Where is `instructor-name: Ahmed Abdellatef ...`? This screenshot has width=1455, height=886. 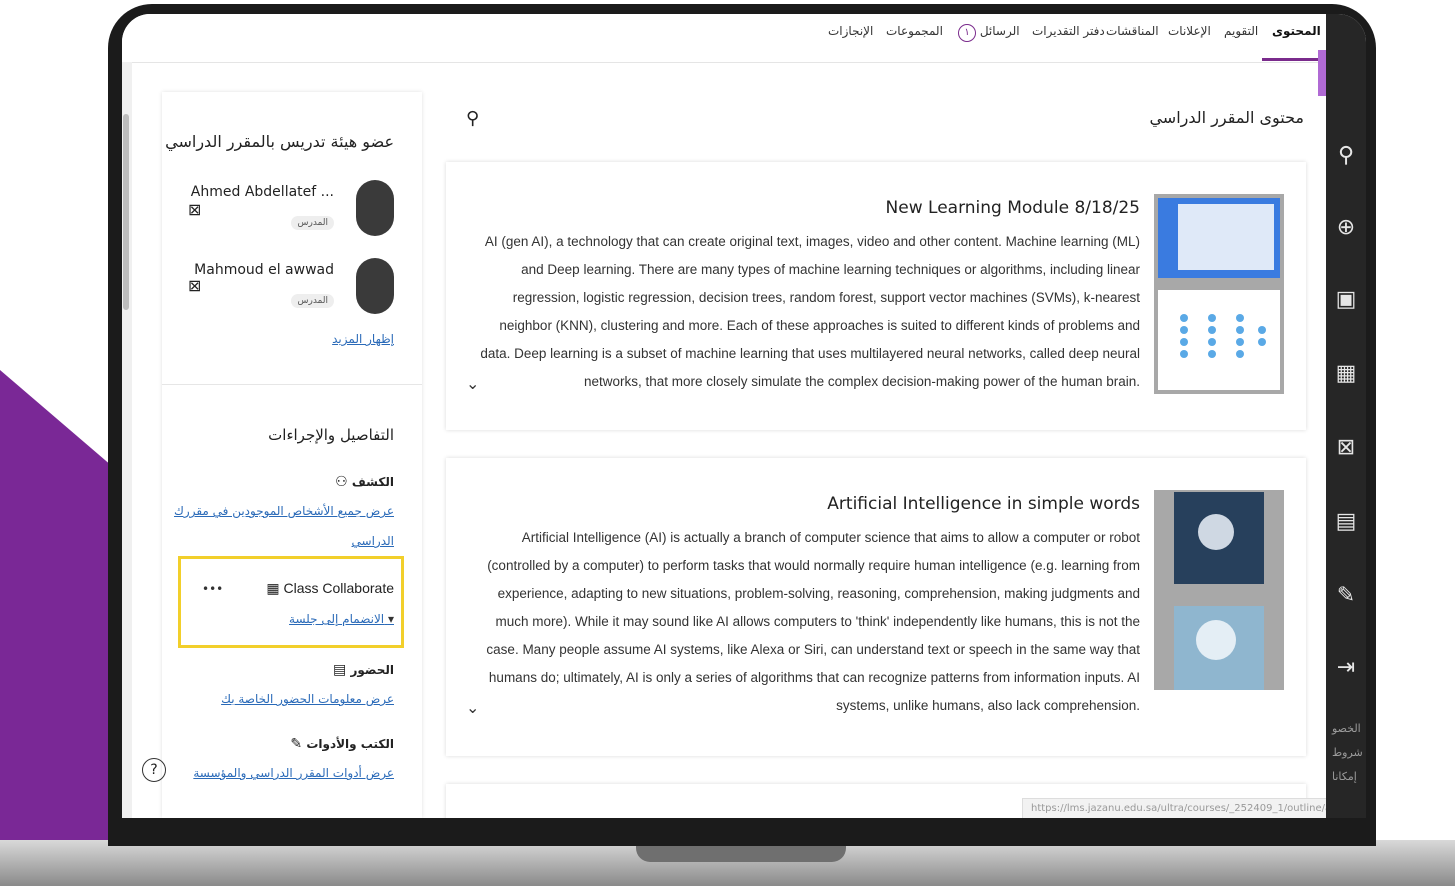
instructor-name: Ahmed Abdellatef ... is located at coordinates (262, 192).